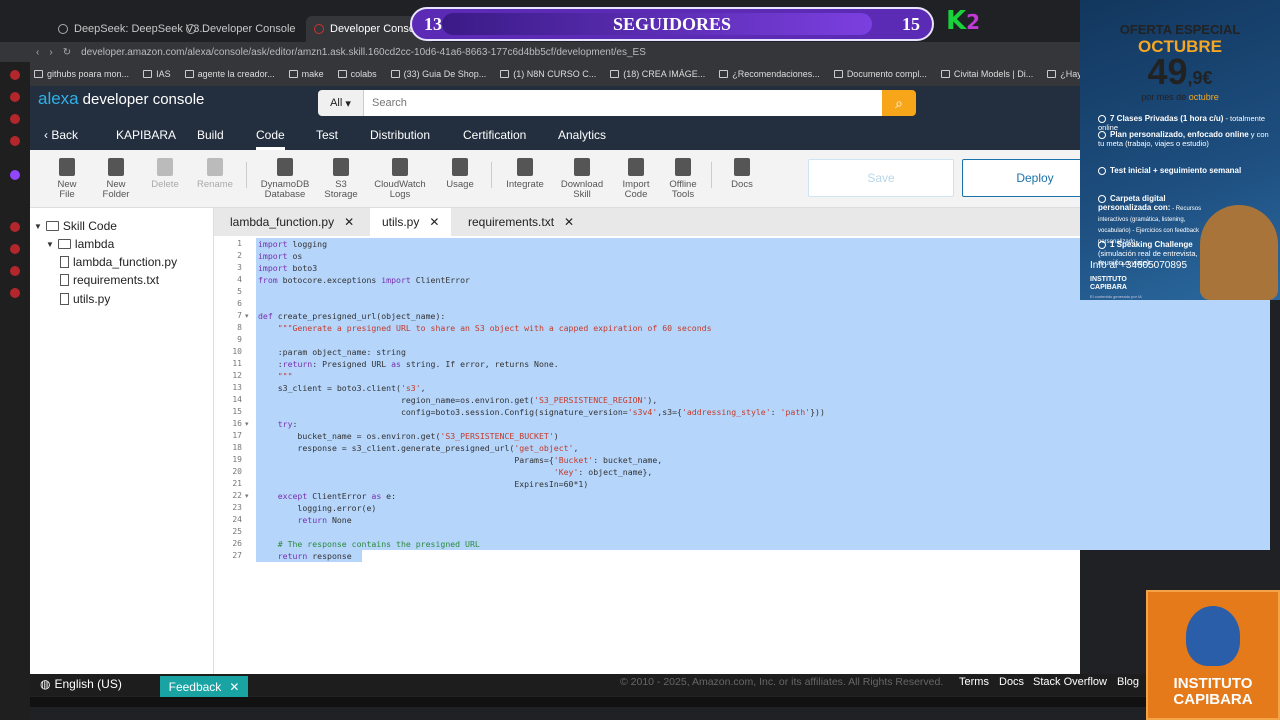 Image resolution: width=1280 pixels, height=720 pixels. What do you see at coordinates (157, 74) in the screenshot?
I see `bookmark-item: IAS` at bounding box center [157, 74].